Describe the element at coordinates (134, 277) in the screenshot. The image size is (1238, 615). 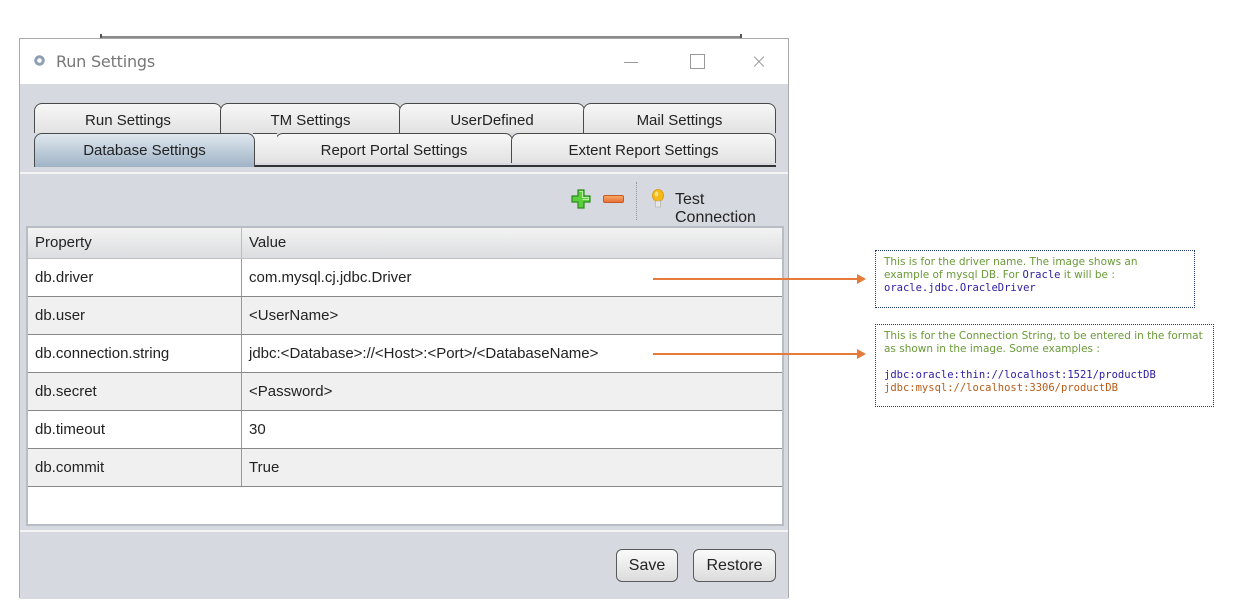
I see `property-cell: db.driver` at that location.